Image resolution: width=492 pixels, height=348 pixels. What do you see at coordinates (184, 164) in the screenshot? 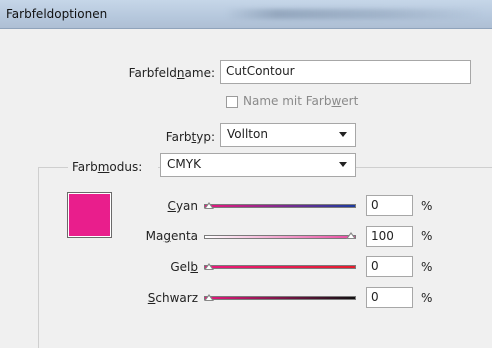
I see `color-mode-value: CMYK` at bounding box center [184, 164].